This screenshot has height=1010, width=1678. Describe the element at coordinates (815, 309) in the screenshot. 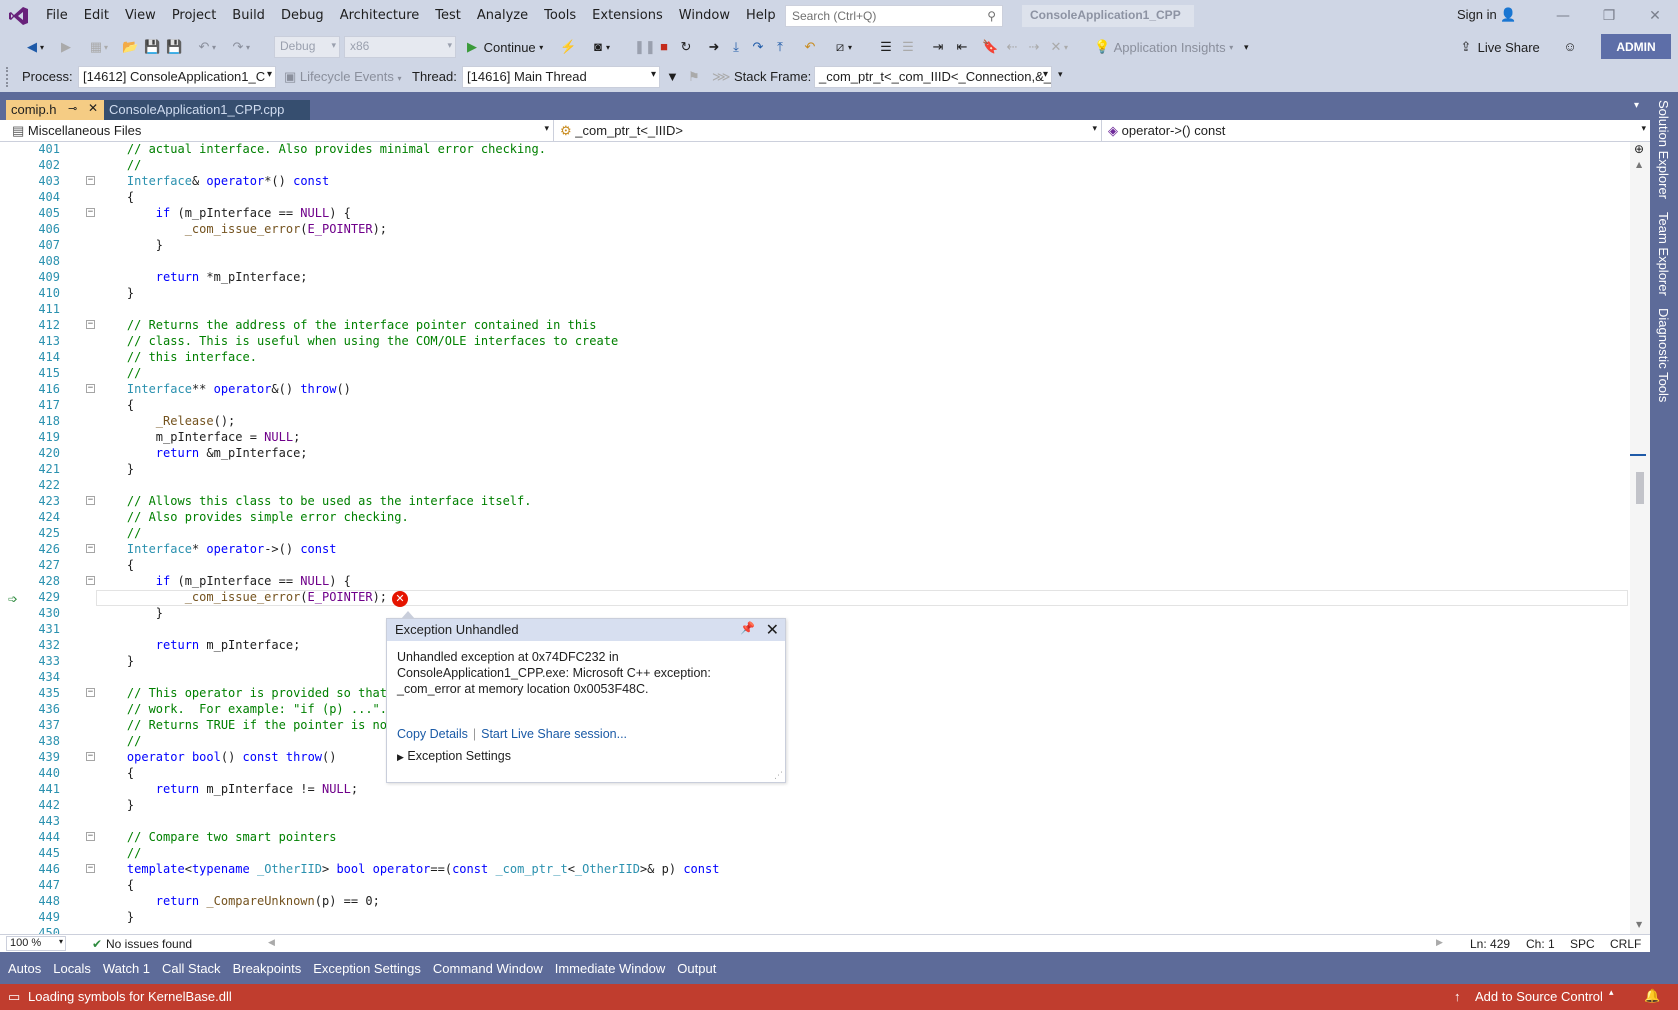

I see `code-line: 411` at that location.